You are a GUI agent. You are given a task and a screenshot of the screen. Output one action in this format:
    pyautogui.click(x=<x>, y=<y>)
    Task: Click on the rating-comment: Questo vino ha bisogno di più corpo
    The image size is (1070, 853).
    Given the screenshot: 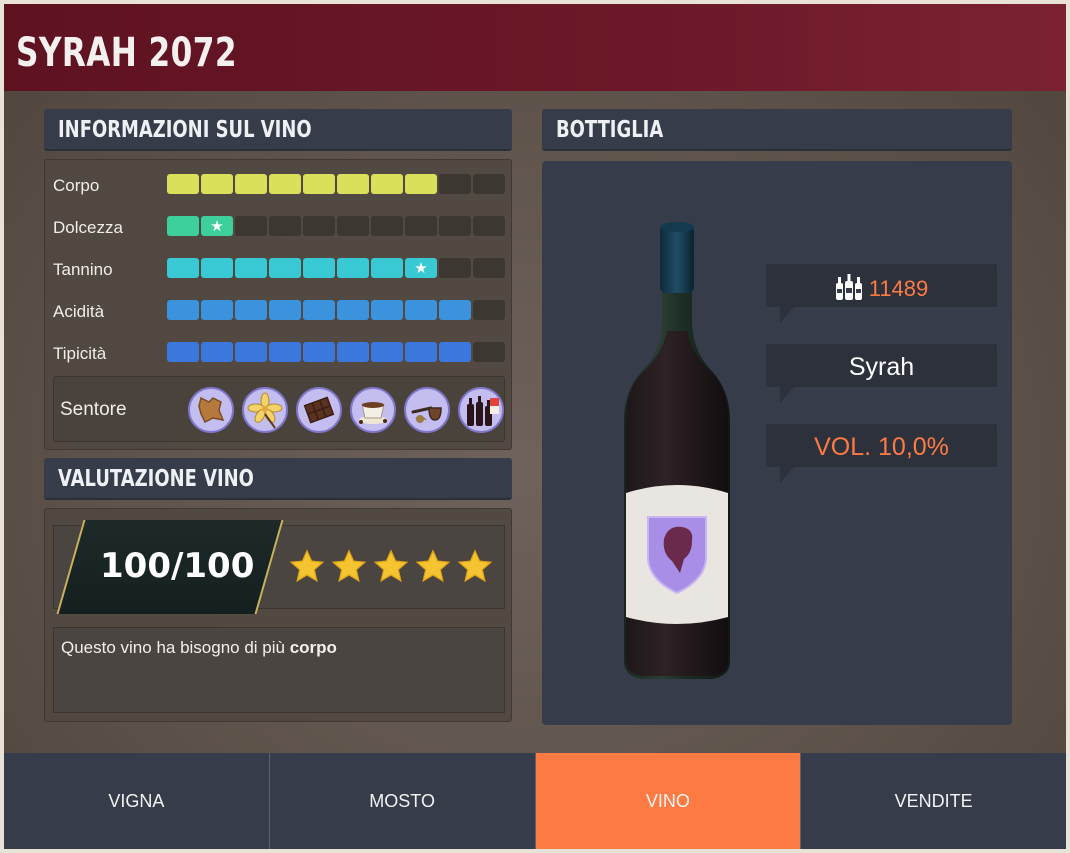 What is the action you would take?
    pyautogui.click(x=199, y=648)
    